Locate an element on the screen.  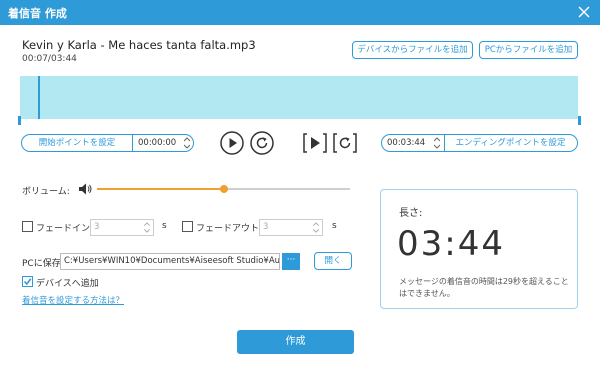
playback-position: 00:07/03:44 is located at coordinates (49, 59).